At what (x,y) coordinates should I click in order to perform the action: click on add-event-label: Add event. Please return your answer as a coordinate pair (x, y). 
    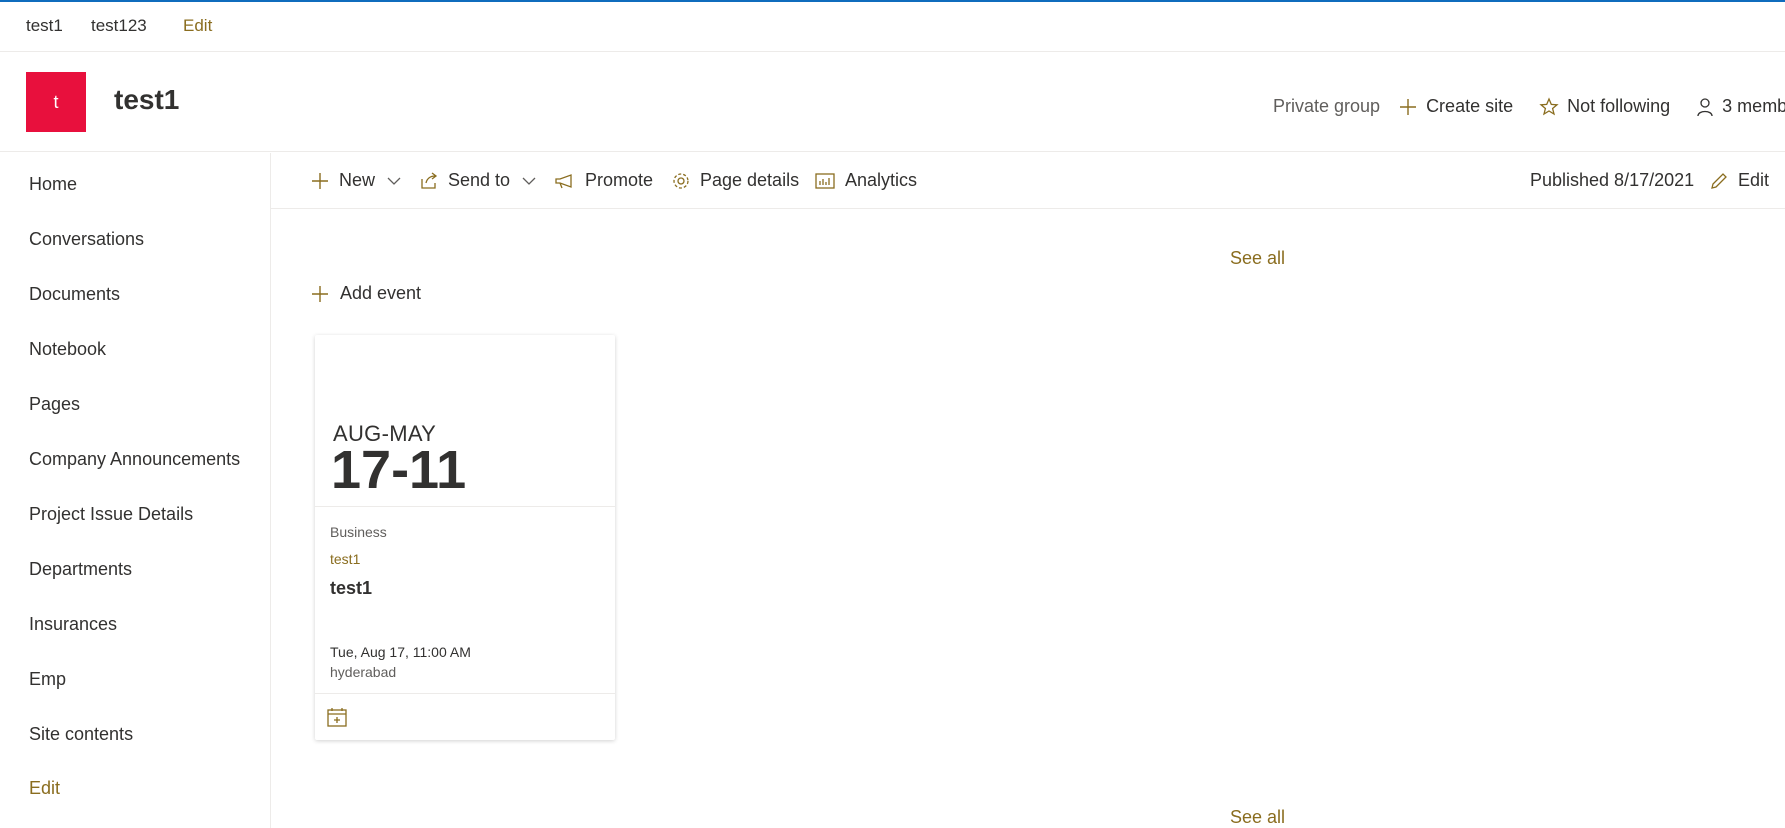
    Looking at the image, I should click on (381, 293).